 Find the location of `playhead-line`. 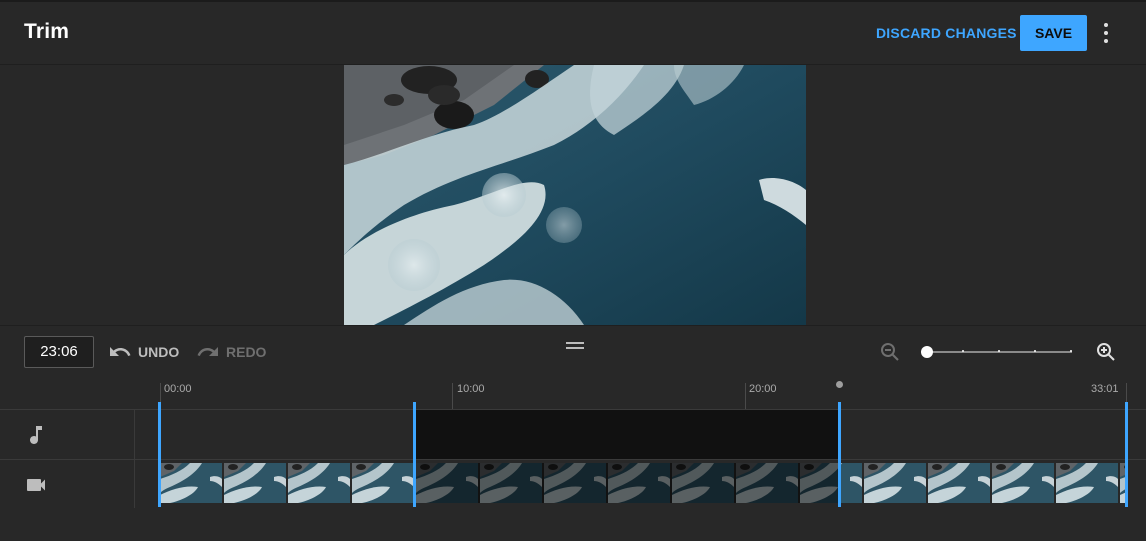

playhead-line is located at coordinates (839, 454).